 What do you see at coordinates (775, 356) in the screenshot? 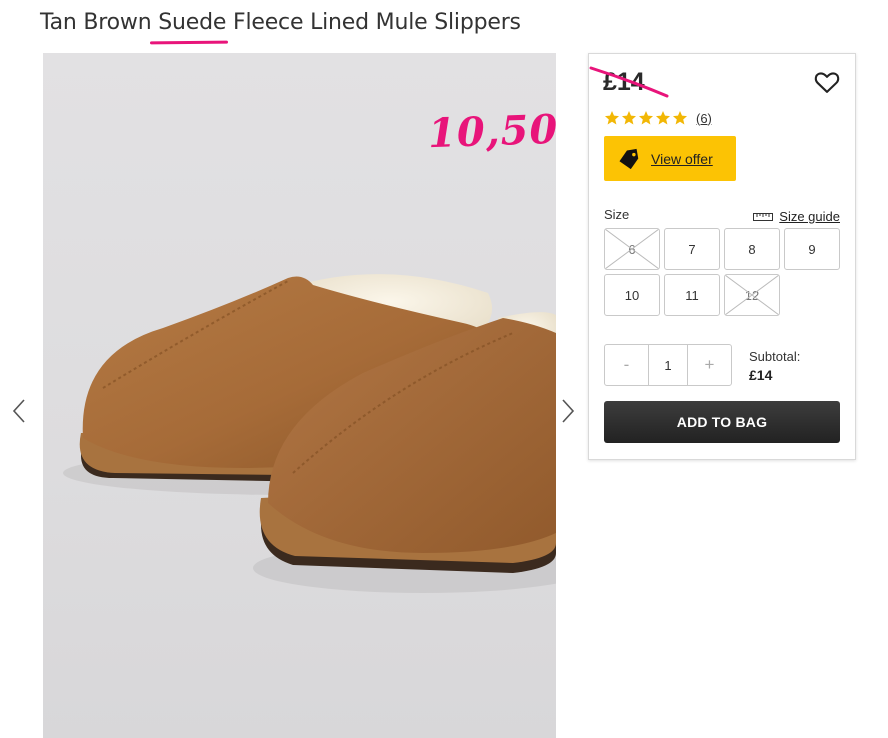
I see `subtotal-label: Subtotal:` at bounding box center [775, 356].